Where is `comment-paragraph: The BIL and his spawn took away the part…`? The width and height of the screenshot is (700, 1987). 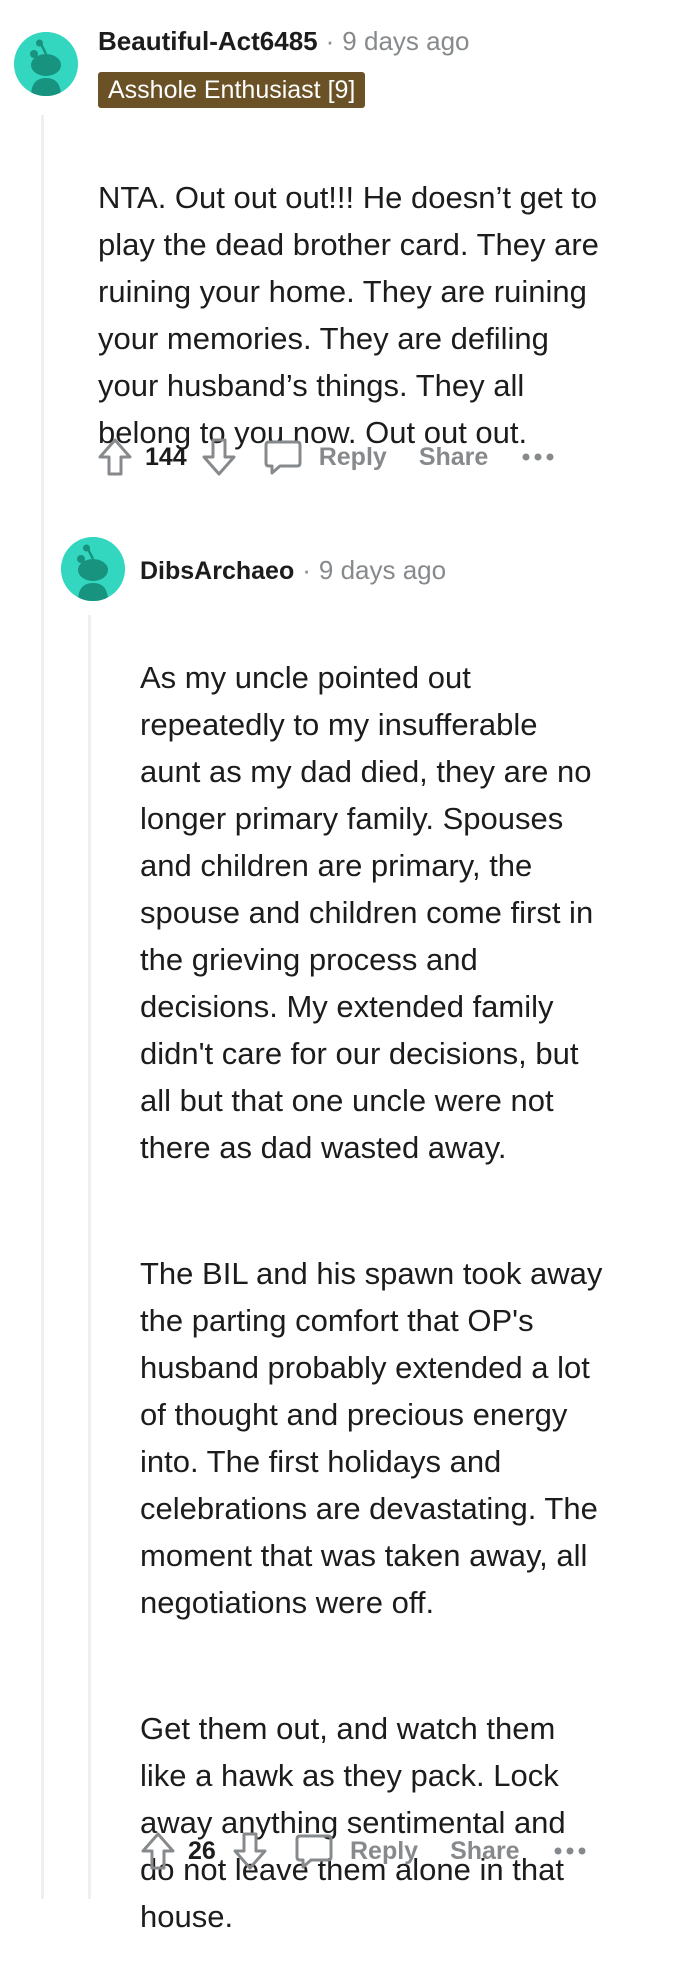
comment-paragraph: The BIL and his spawn took away the part… is located at coordinates (371, 1438).